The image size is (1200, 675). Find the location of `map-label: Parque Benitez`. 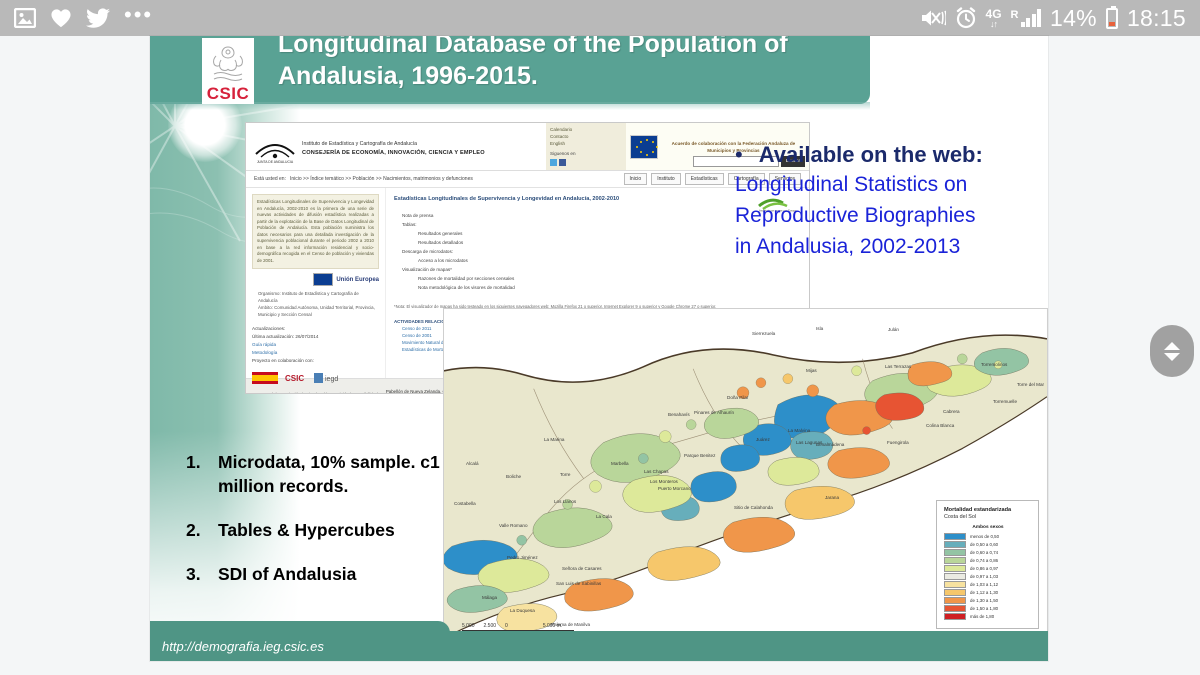

map-label: Parque Benitez is located at coordinates (700, 455).